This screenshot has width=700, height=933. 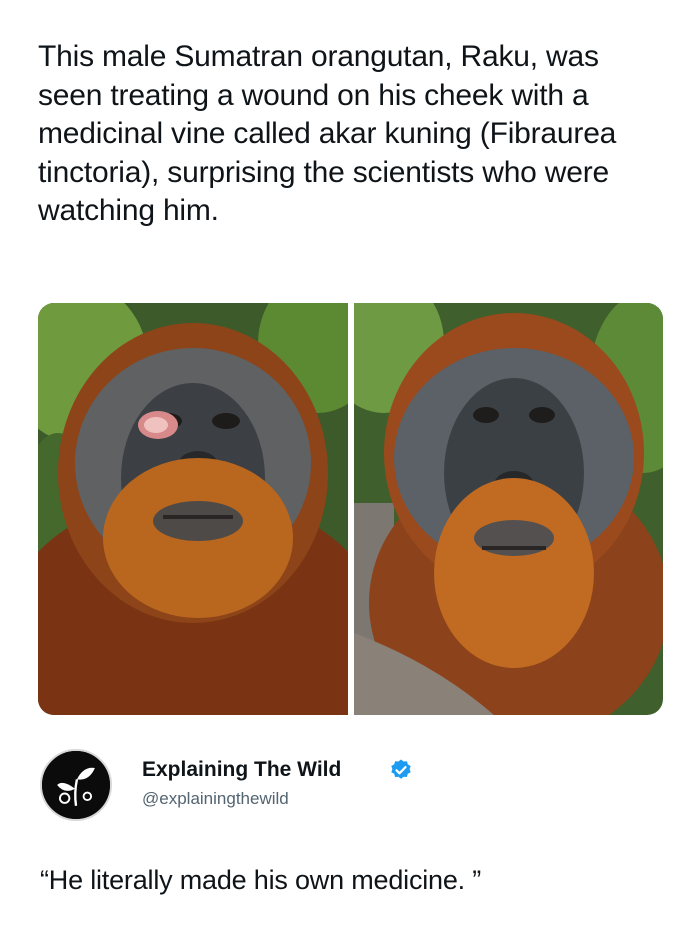 What do you see at coordinates (401, 770) in the screenshot?
I see `verified-badge-icon` at bounding box center [401, 770].